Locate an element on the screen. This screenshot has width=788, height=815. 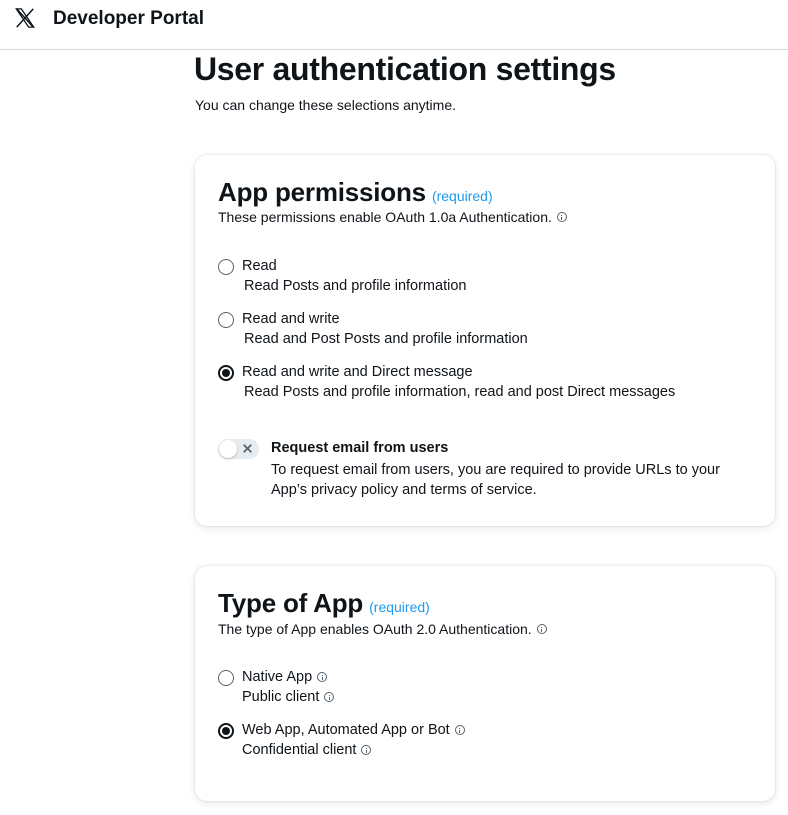
option-label: Web App, Automated App or Bot is located at coordinates (353, 730).